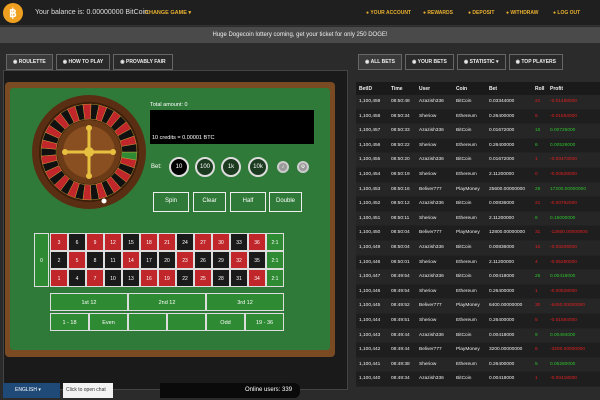 This screenshot has width=600, height=400. I want to click on number-cell: 7, so click(95, 278).